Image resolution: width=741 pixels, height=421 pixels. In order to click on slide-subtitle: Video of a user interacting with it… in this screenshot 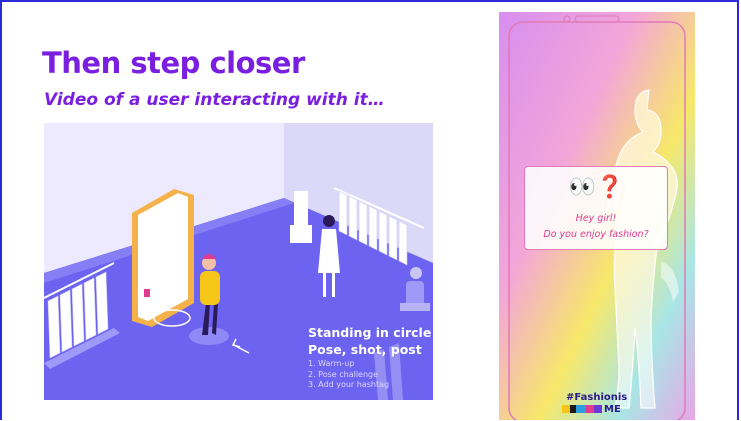, I will do `click(214, 100)`.